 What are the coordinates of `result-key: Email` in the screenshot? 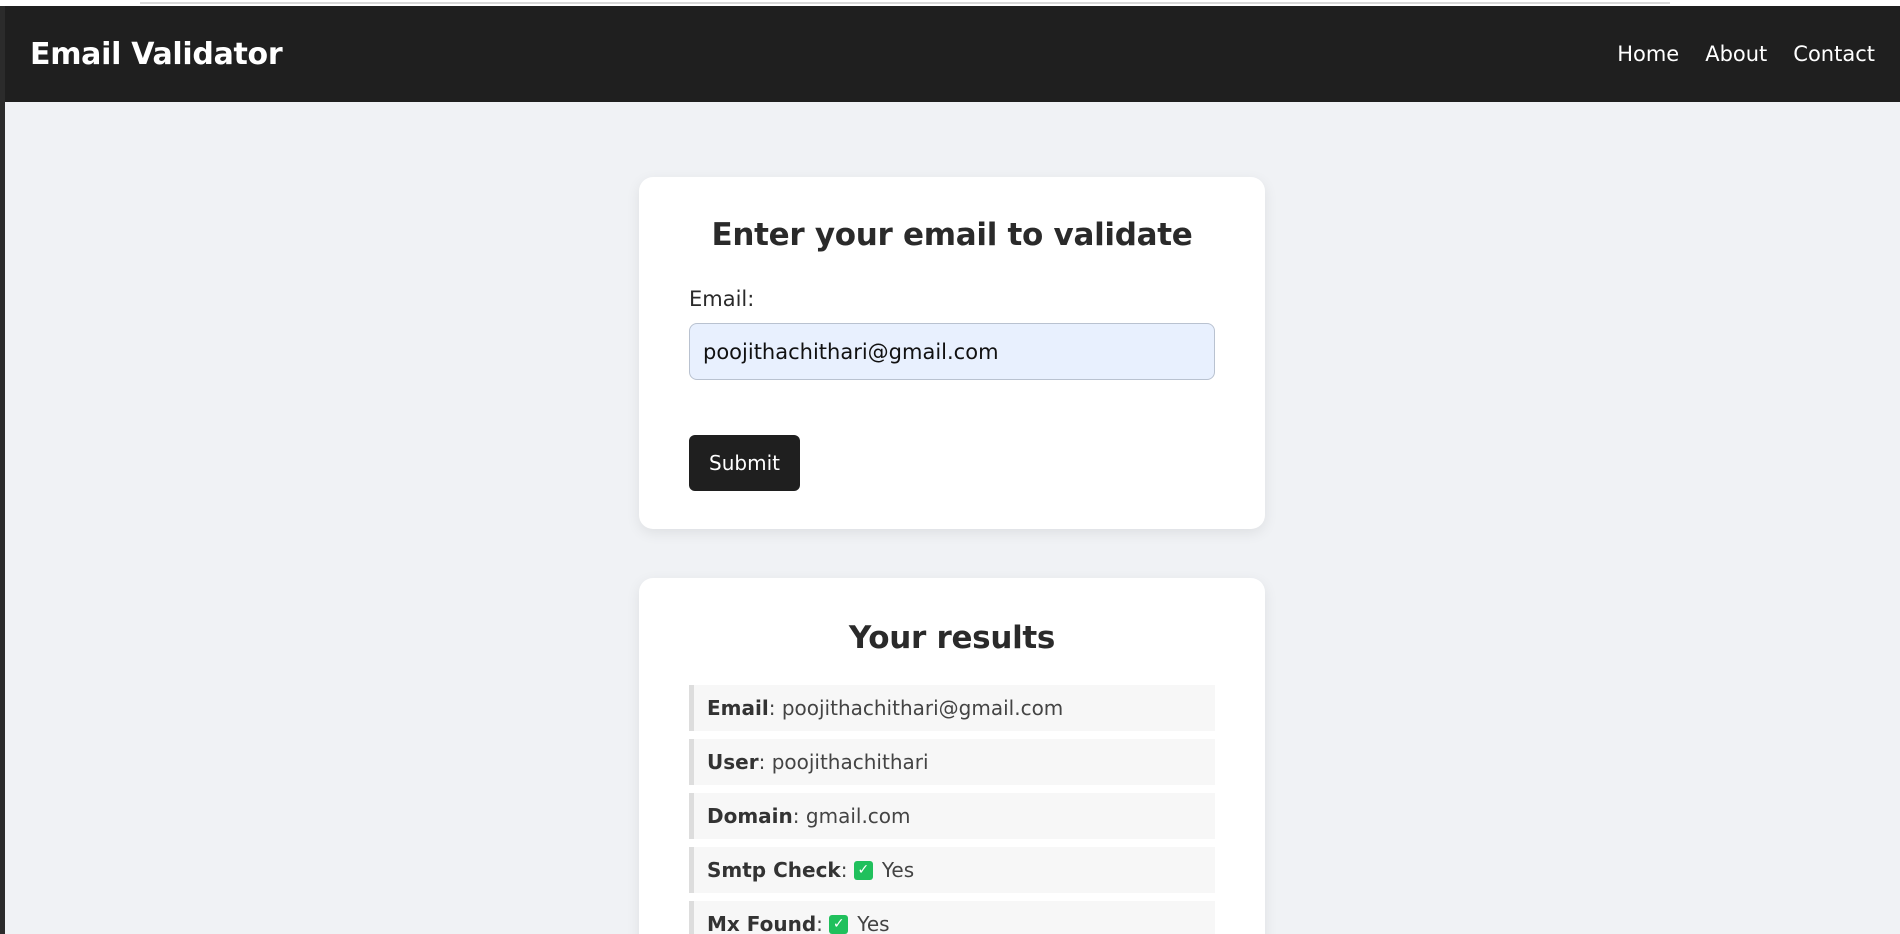 It's located at (738, 708).